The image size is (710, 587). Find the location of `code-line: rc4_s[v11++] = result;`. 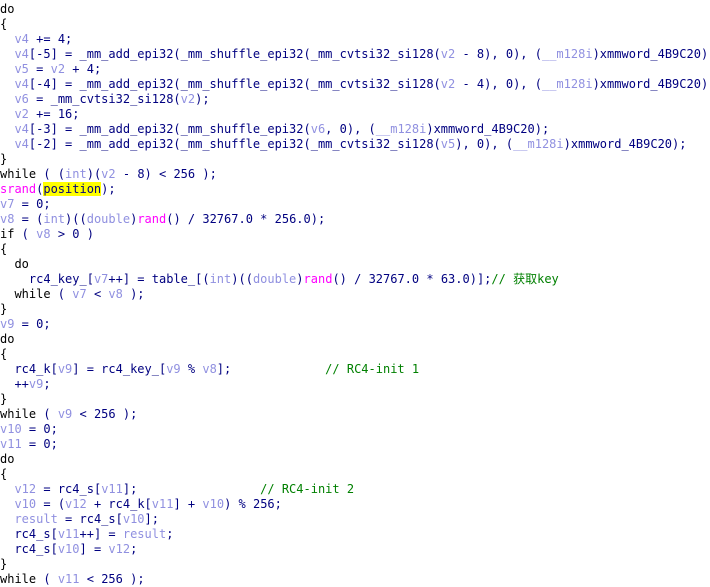

code-line: rc4_s[v11++] = result; is located at coordinates (355, 534).